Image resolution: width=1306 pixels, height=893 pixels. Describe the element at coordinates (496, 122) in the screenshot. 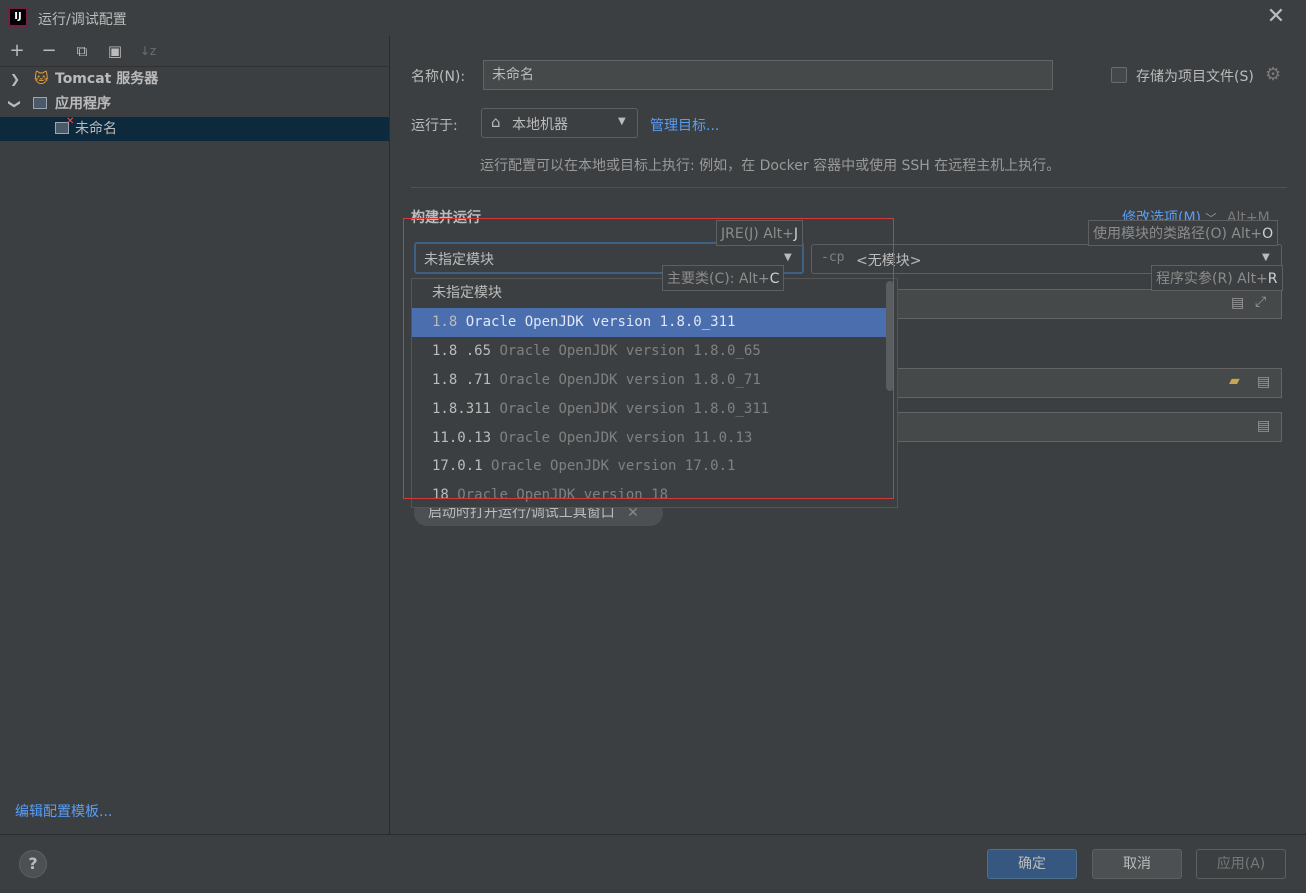

I see `home-icon: ⌂` at that location.